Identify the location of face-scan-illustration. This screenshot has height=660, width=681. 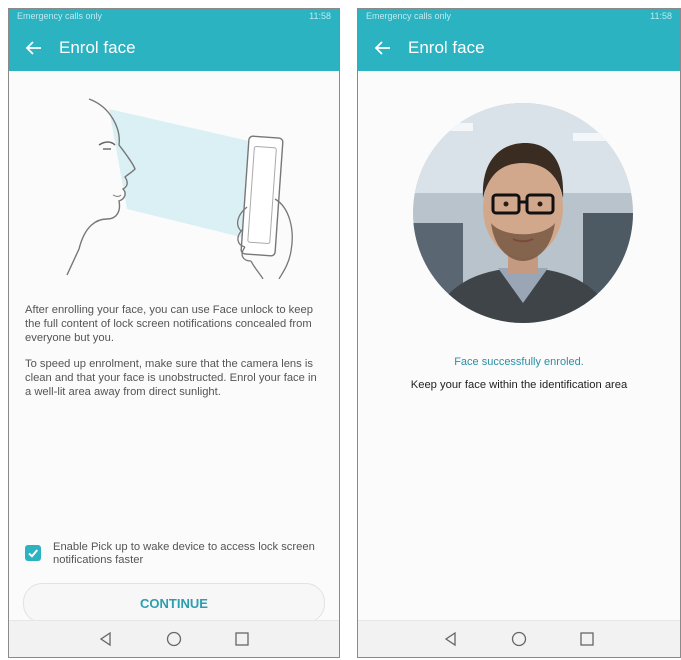
(179, 188).